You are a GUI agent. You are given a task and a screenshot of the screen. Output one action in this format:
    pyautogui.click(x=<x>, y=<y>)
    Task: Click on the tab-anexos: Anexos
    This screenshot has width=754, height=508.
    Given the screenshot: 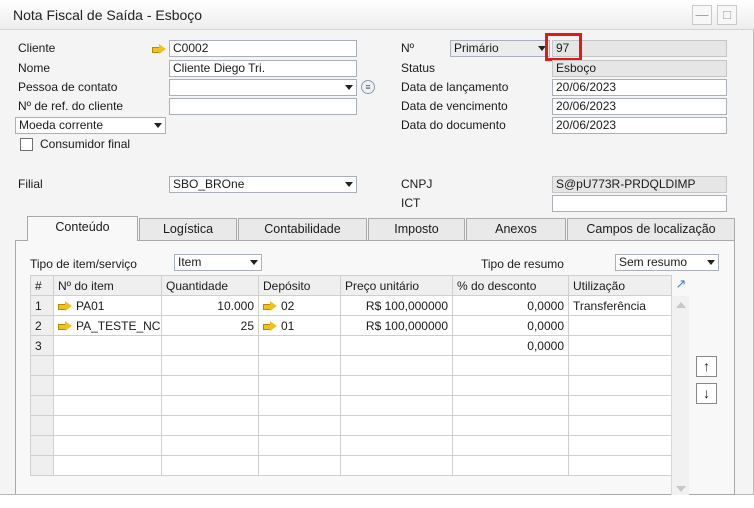 What is the action you would take?
    pyautogui.click(x=516, y=229)
    